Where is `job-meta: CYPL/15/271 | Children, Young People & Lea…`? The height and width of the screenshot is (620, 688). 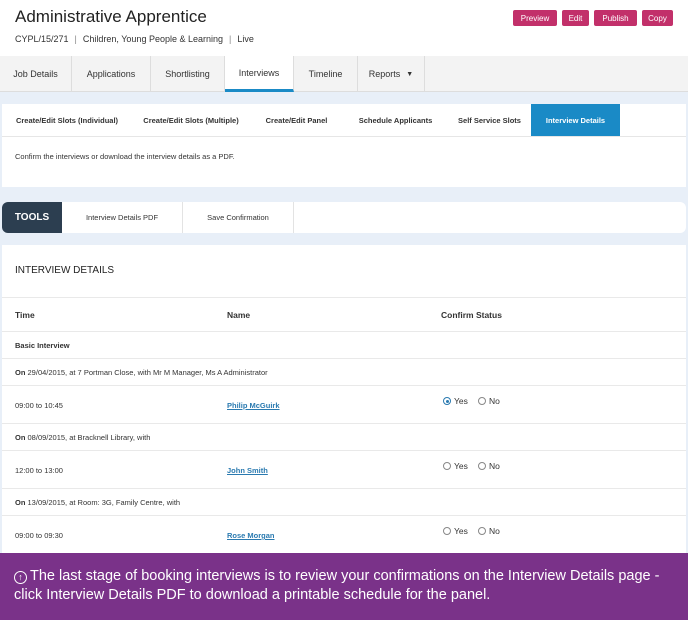
job-meta: CYPL/15/271 | Children, Young People & Lea… is located at coordinates (134, 39).